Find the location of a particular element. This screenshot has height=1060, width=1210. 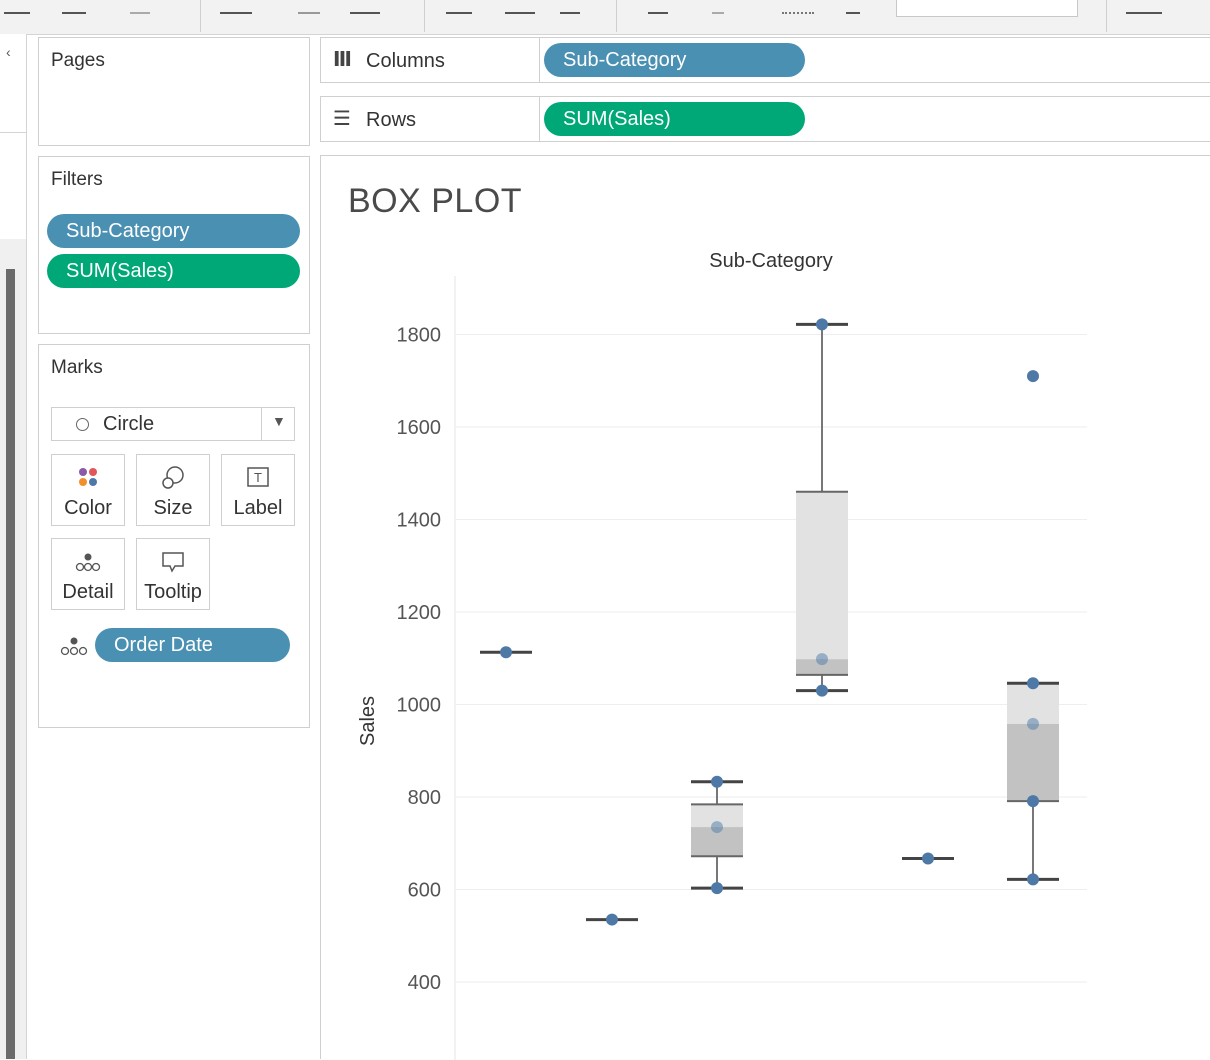

strip-divider is located at coordinates (13, 132).